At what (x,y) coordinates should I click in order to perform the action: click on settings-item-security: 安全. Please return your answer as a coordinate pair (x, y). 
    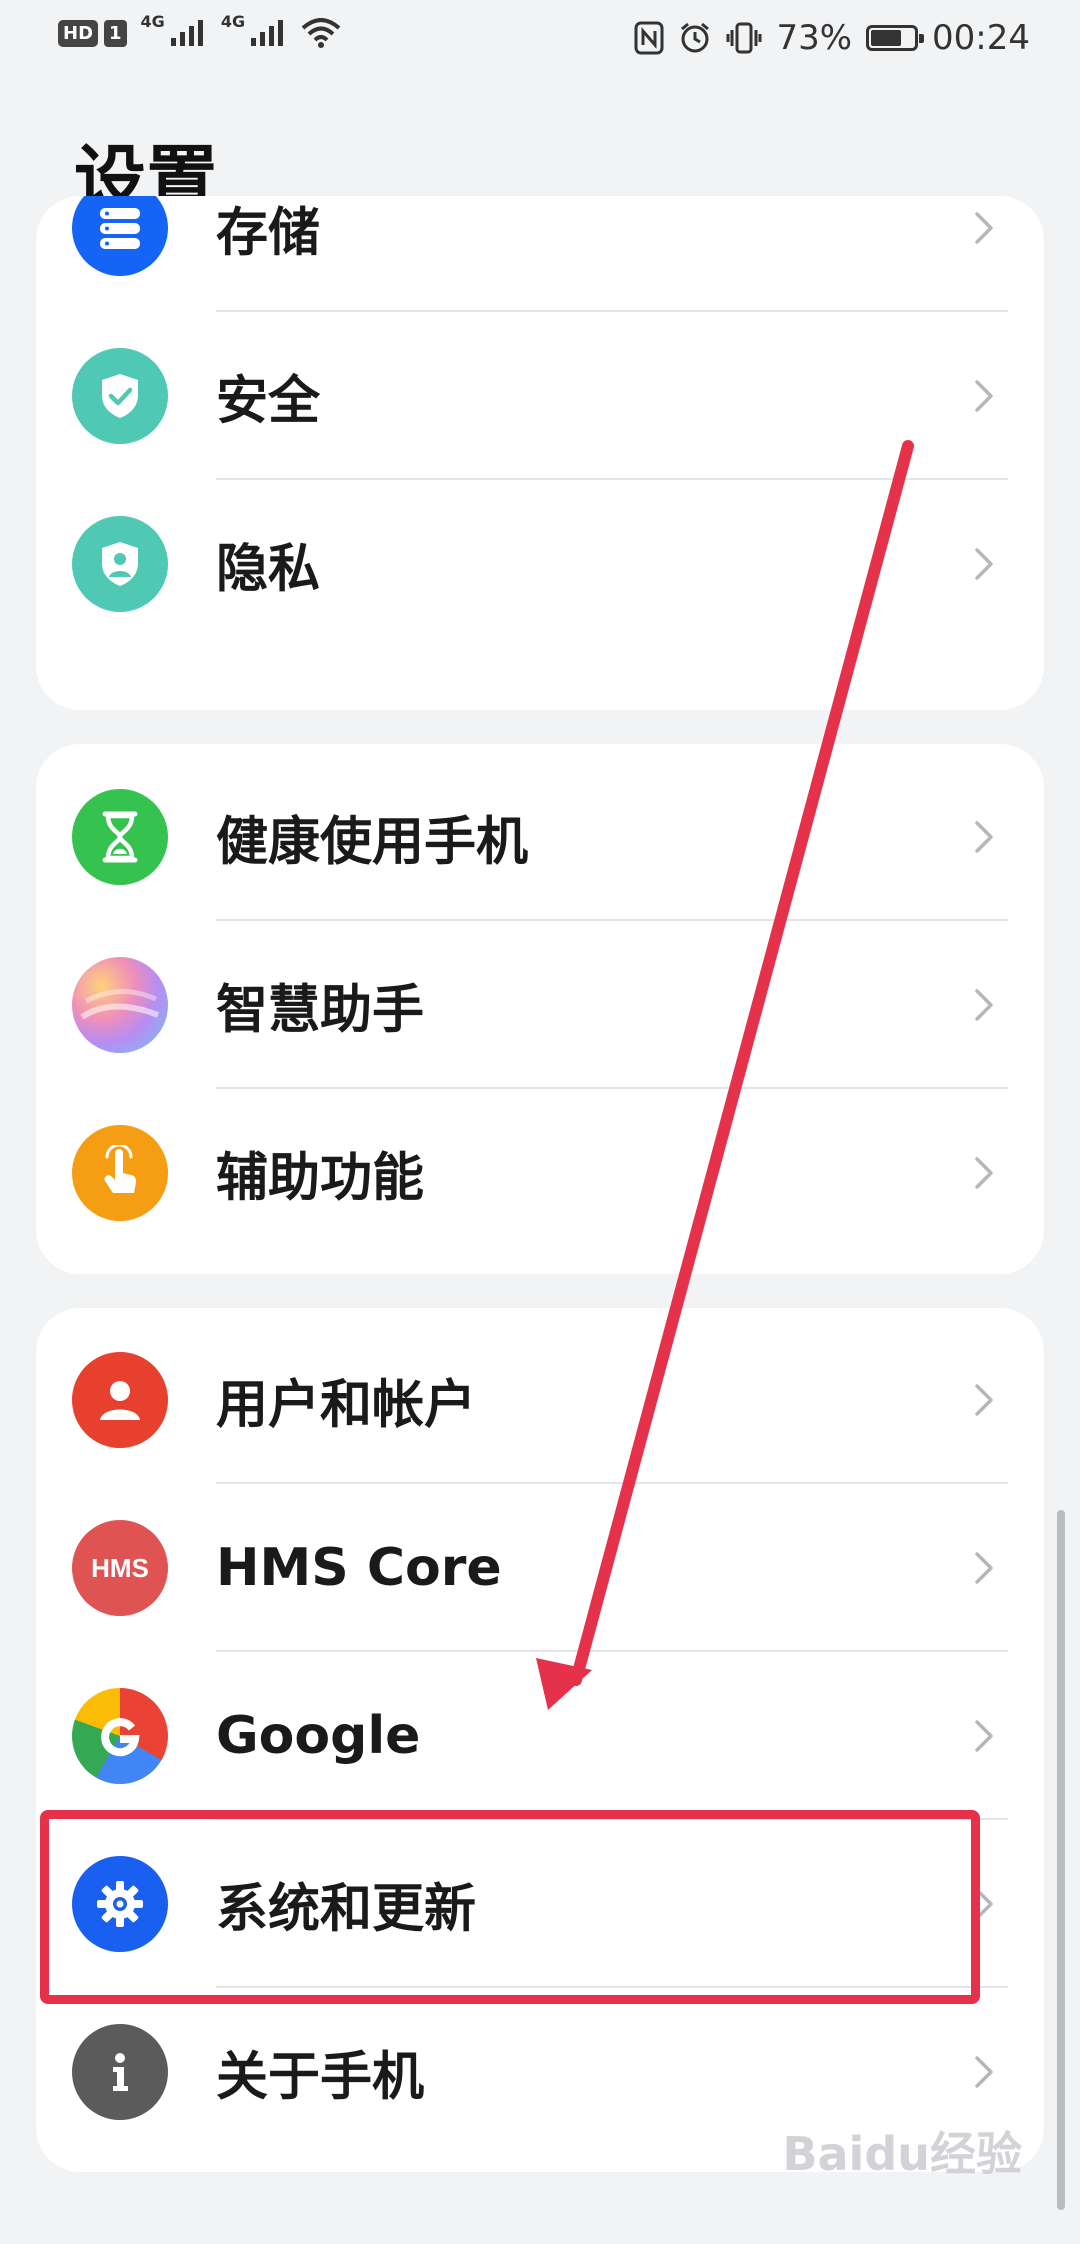
    Looking at the image, I should click on (540, 396).